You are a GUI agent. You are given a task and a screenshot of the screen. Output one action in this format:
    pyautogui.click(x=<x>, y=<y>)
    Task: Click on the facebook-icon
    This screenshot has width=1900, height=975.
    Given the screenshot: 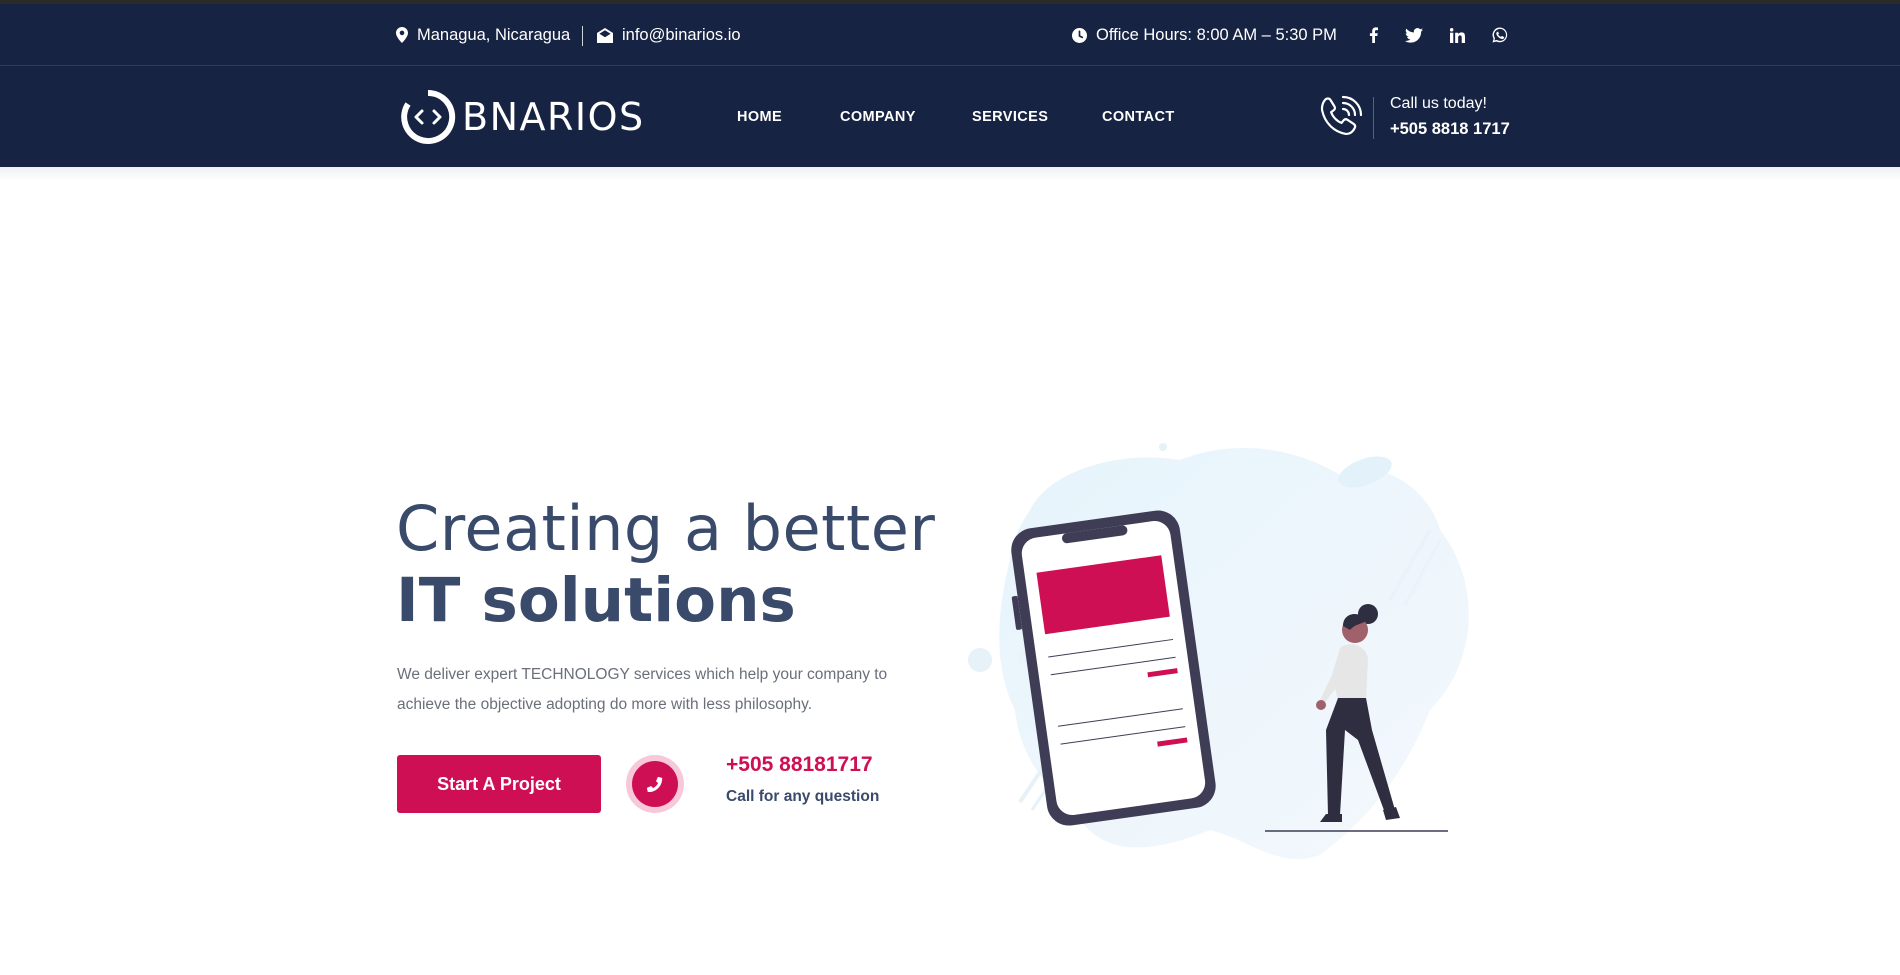 What is the action you would take?
    pyautogui.click(x=1373, y=35)
    